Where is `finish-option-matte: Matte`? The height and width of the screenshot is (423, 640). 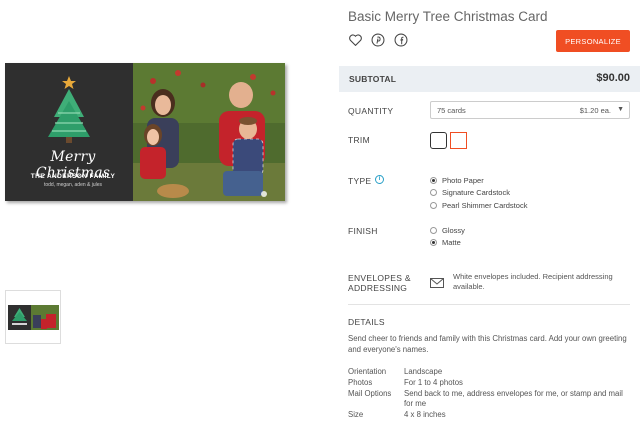 finish-option-matte: Matte is located at coordinates (445, 242).